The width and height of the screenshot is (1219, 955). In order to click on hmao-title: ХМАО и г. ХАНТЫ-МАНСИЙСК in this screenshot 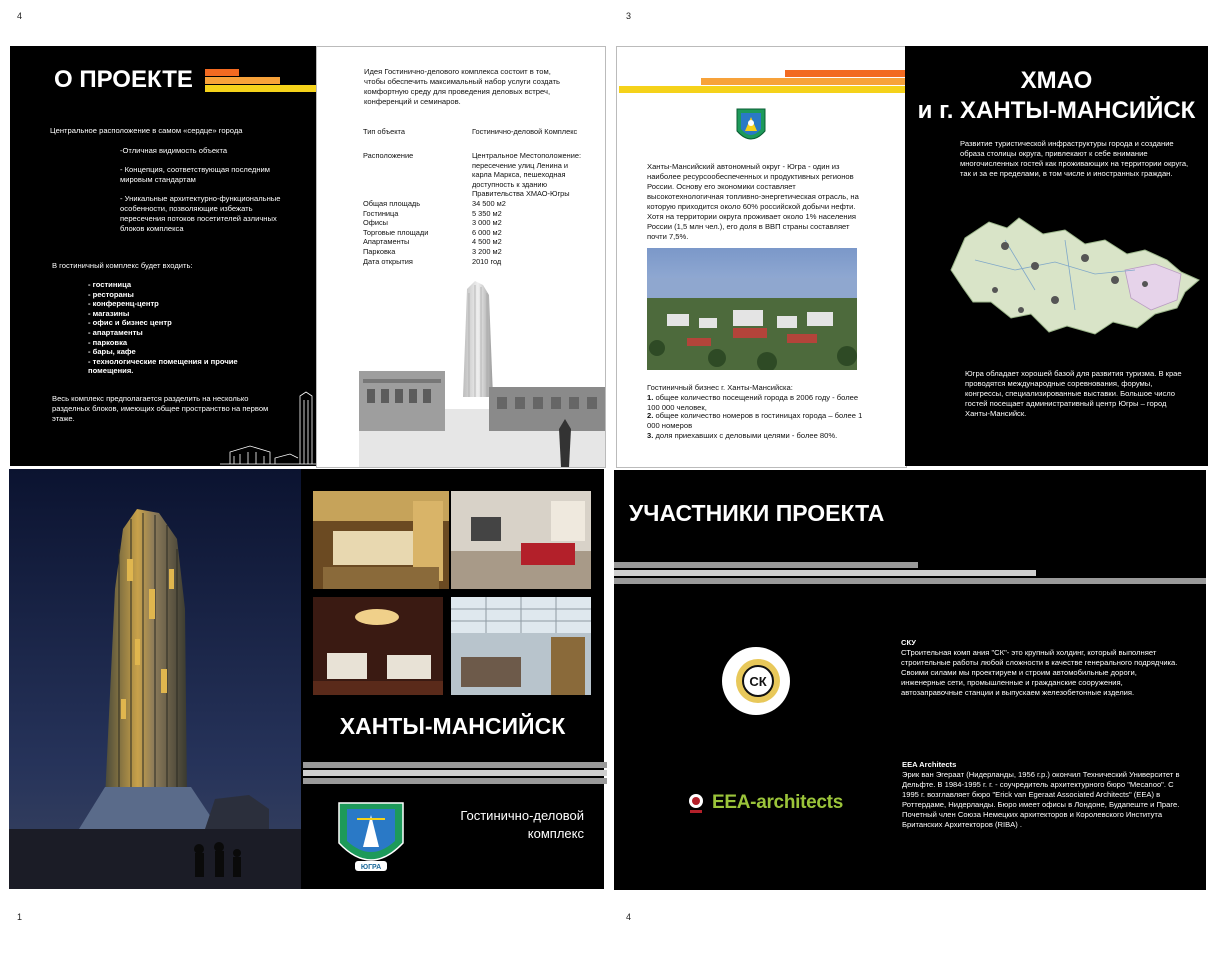, I will do `click(1056, 96)`.